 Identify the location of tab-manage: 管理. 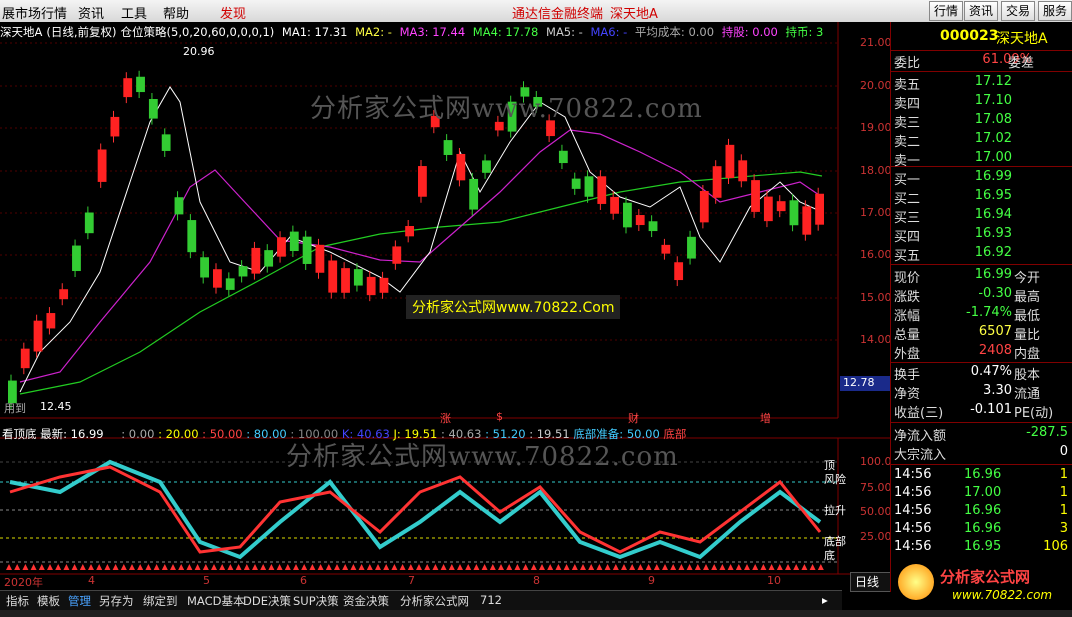
(79, 601).